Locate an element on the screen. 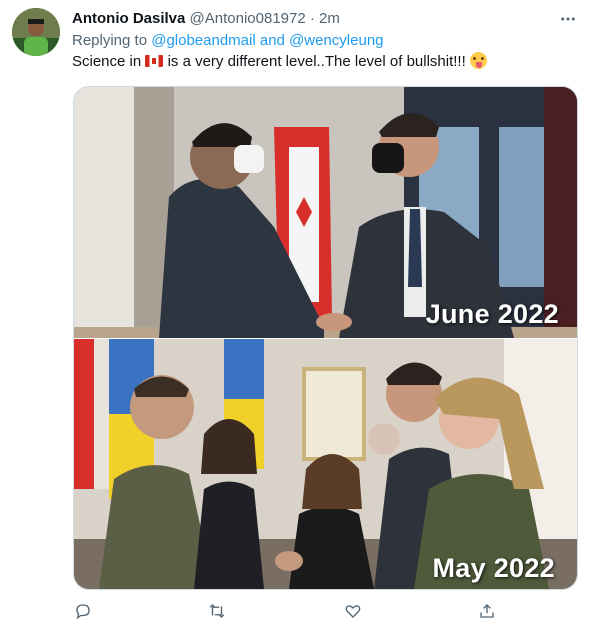 The width and height of the screenshot is (591, 630). caption-may-2022: May 2022 is located at coordinates (493, 568).